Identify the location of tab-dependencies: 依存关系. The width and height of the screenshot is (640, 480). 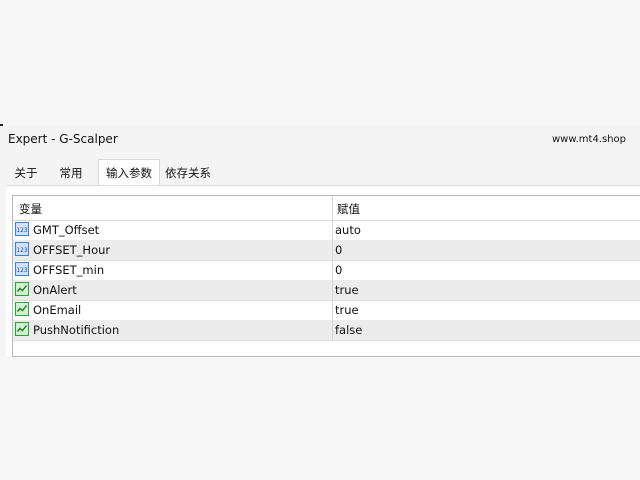
(188, 173).